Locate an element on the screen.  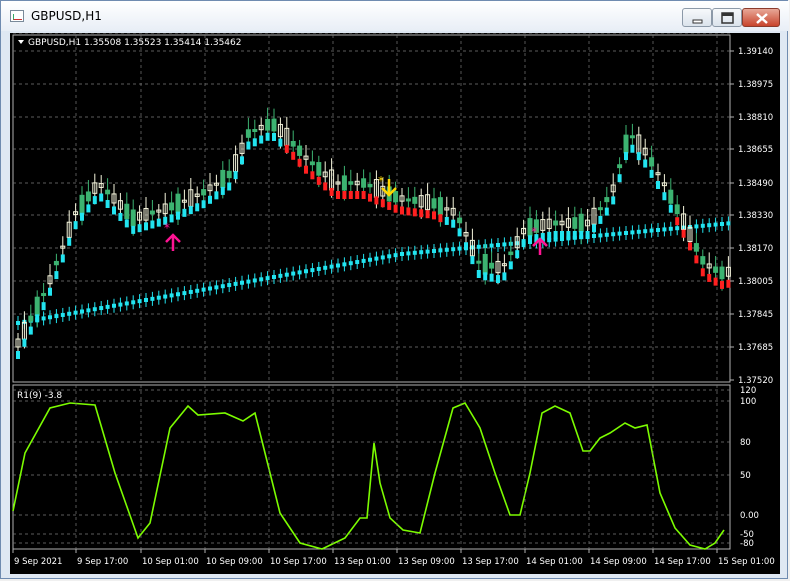
indicator-level-label: 120 is located at coordinates (748, 391).